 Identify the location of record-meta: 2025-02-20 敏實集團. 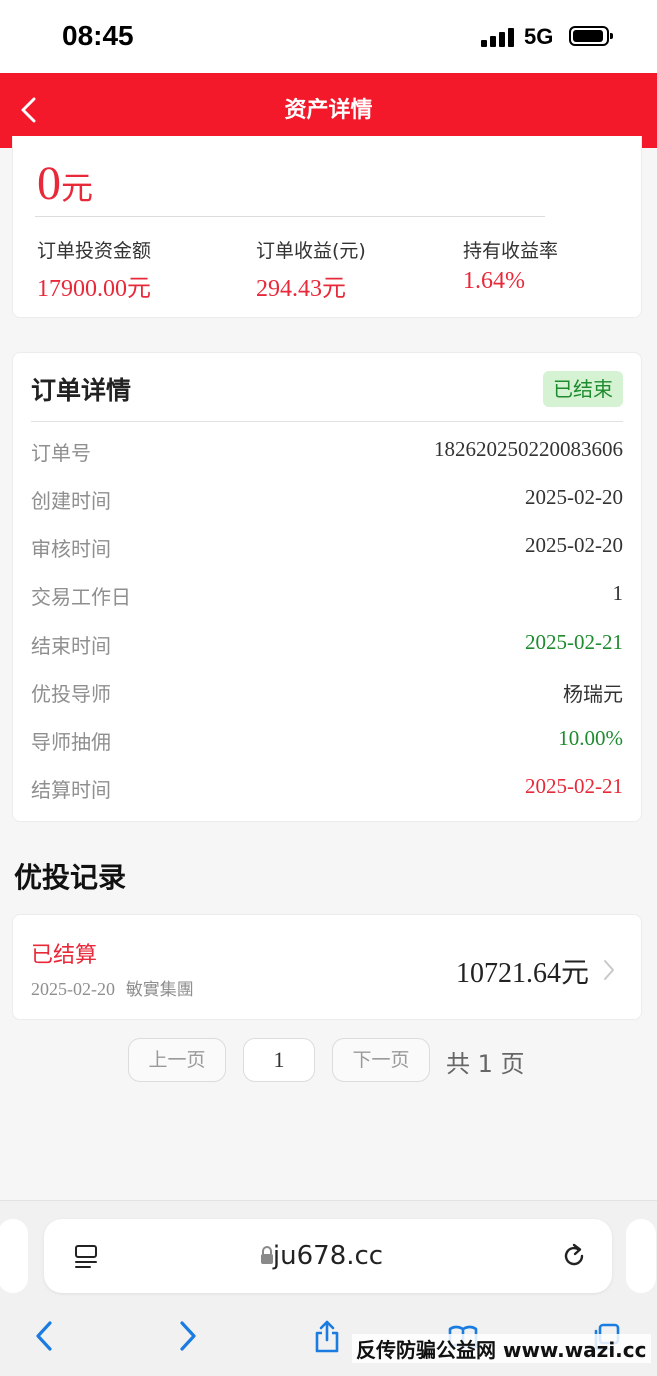
(112, 987).